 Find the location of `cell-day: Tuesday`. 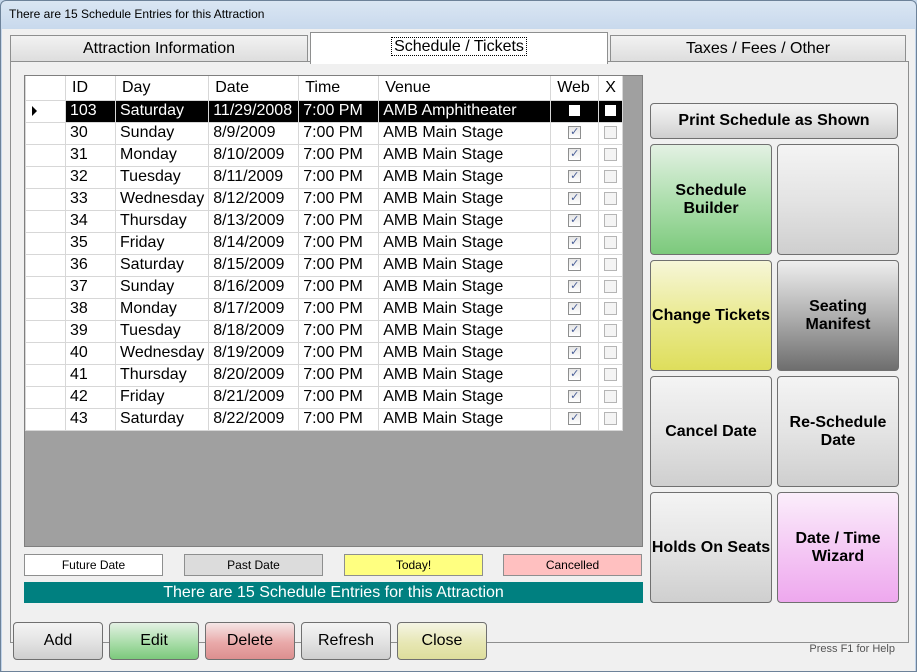

cell-day: Tuesday is located at coordinates (162, 331).